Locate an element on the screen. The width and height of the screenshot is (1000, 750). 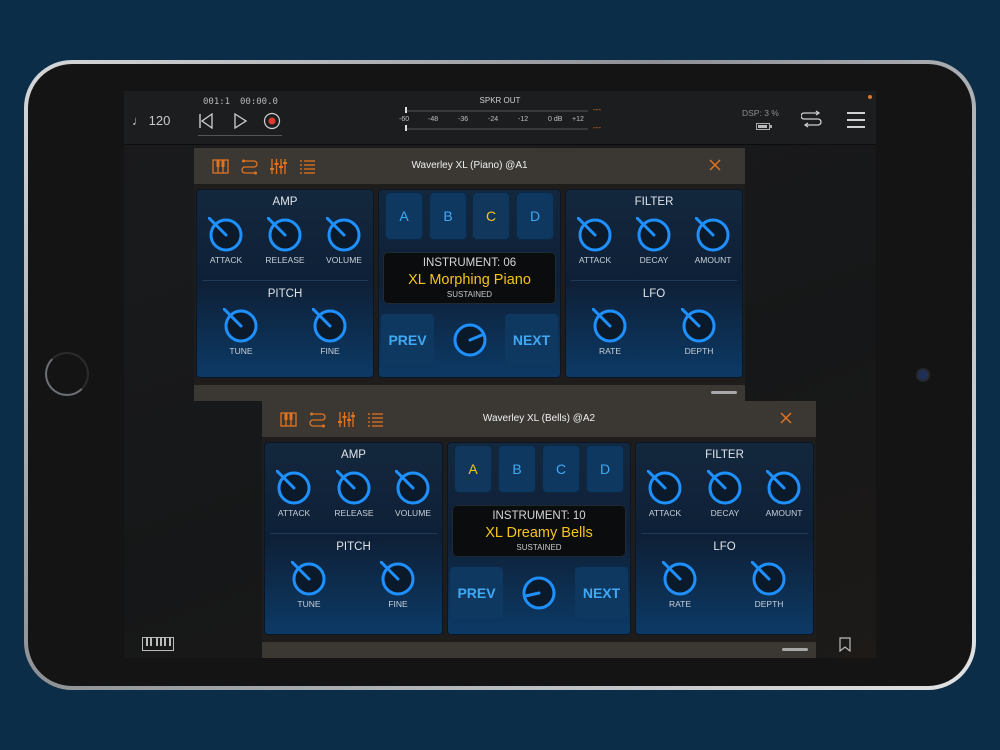
lfo-section-title: LFO is located at coordinates (654, 294).